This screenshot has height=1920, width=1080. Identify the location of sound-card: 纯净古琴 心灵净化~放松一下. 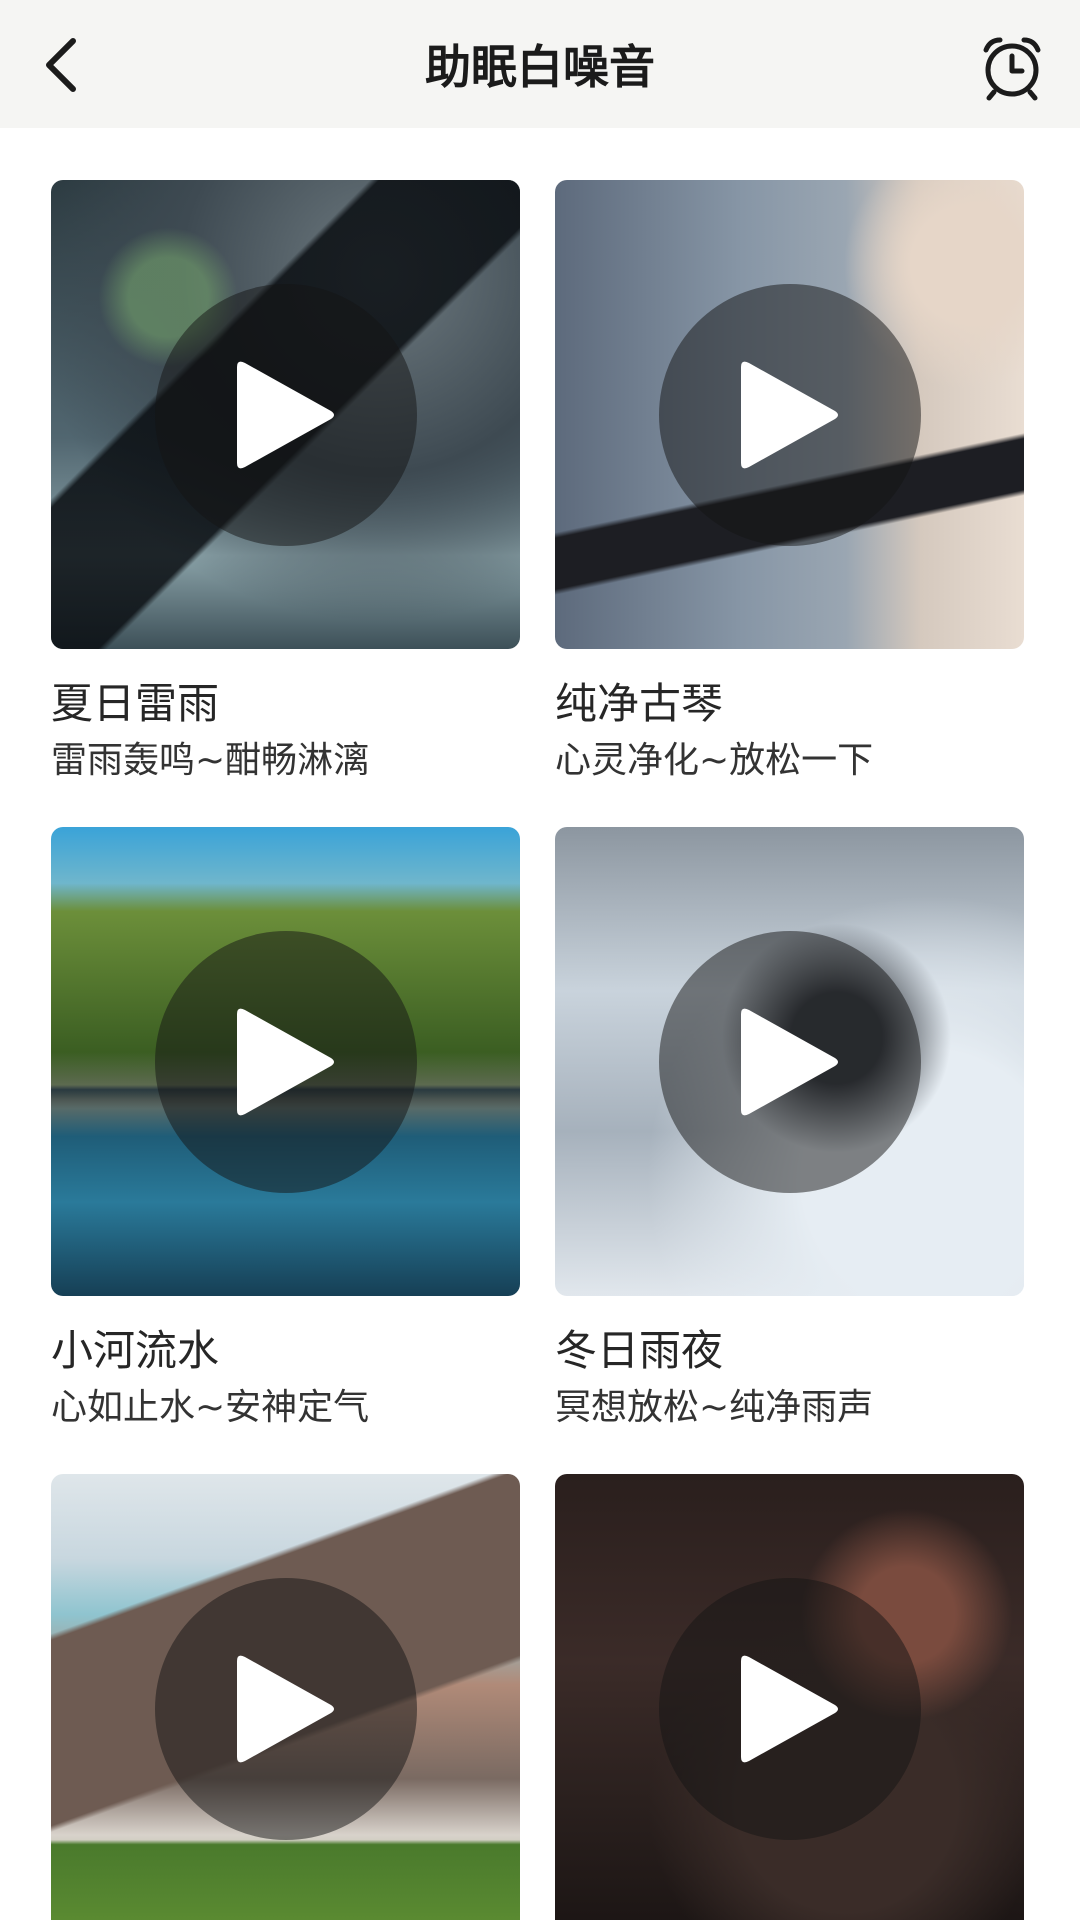
(789, 481).